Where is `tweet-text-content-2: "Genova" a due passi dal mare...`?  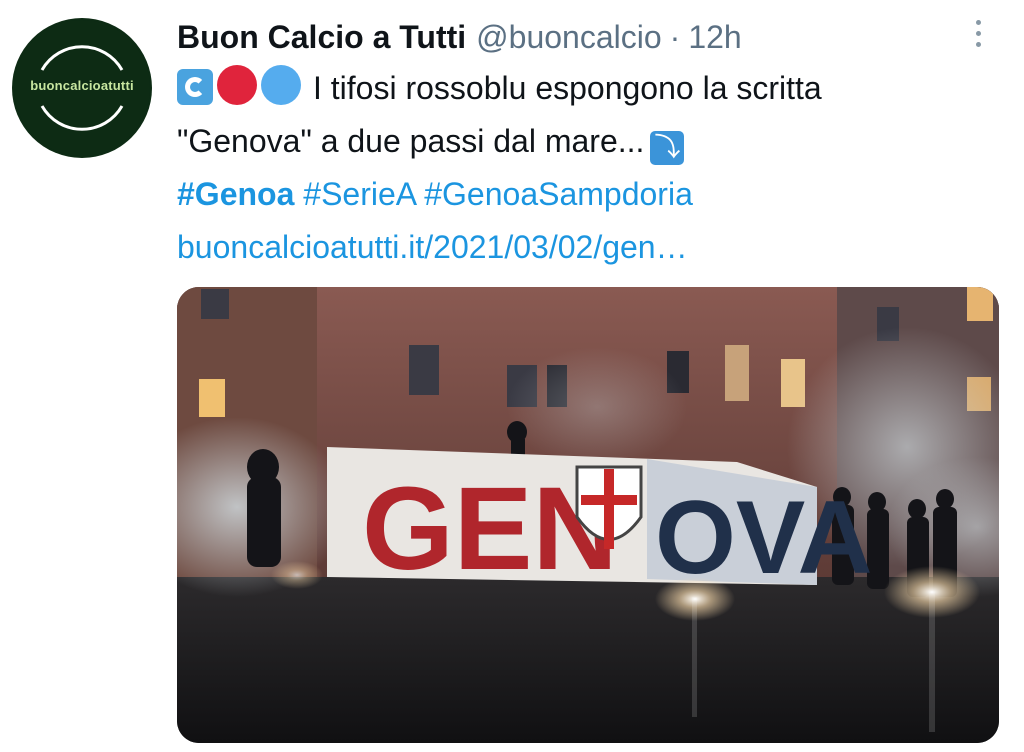
tweet-text-content-2: "Genova" a due passi dal mare... is located at coordinates (411, 141).